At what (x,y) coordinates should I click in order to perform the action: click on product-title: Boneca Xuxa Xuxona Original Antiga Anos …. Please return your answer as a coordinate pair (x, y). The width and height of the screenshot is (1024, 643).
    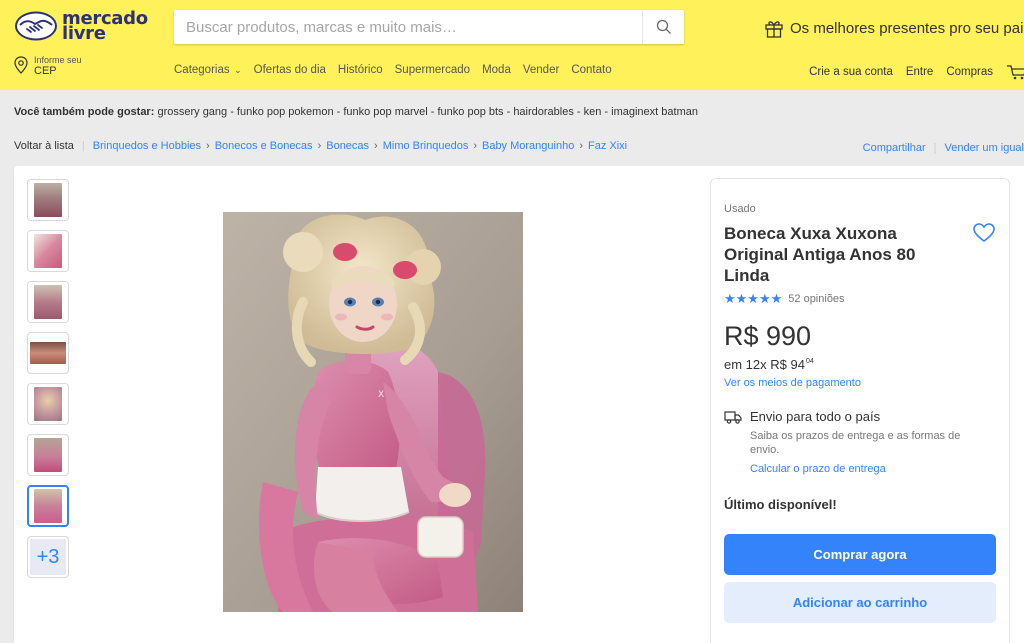
    Looking at the image, I should click on (820, 254).